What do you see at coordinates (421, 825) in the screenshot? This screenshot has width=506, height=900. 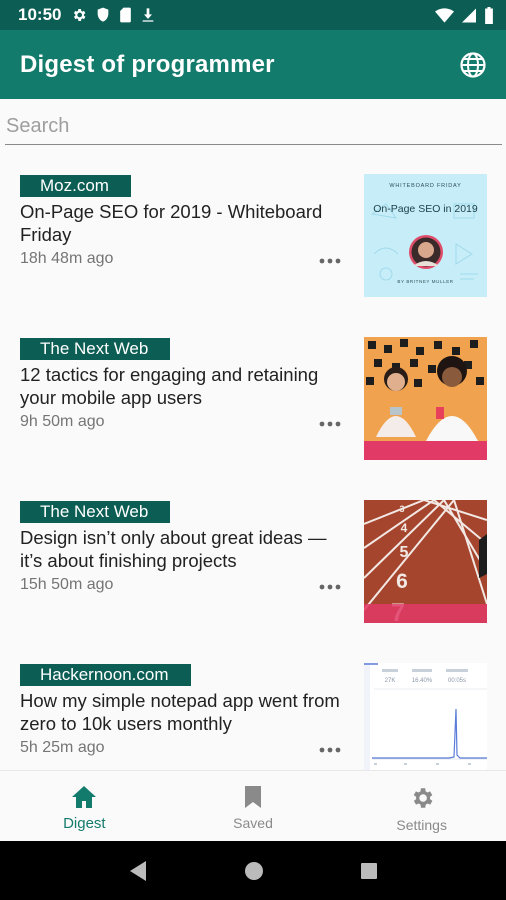 I see `nav-label: Settings` at bounding box center [421, 825].